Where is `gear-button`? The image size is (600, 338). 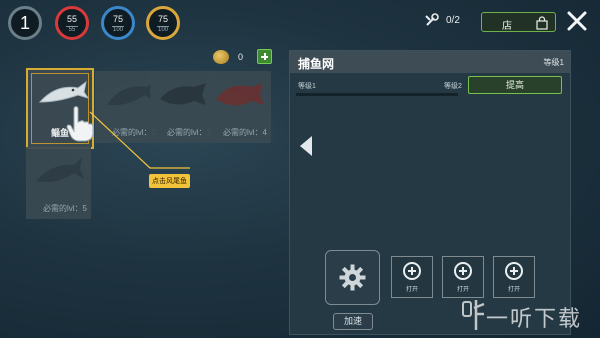
gear-button is located at coordinates (352, 277).